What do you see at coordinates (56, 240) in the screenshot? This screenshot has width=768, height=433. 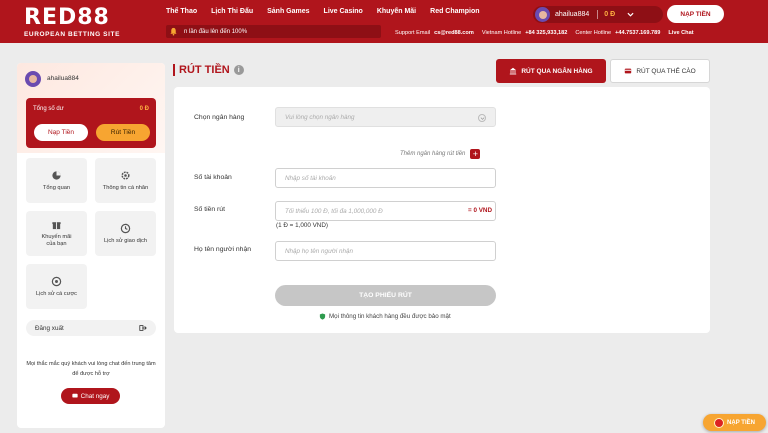 I see `tile-label: Khuyến mãi của bạn` at bounding box center [56, 240].